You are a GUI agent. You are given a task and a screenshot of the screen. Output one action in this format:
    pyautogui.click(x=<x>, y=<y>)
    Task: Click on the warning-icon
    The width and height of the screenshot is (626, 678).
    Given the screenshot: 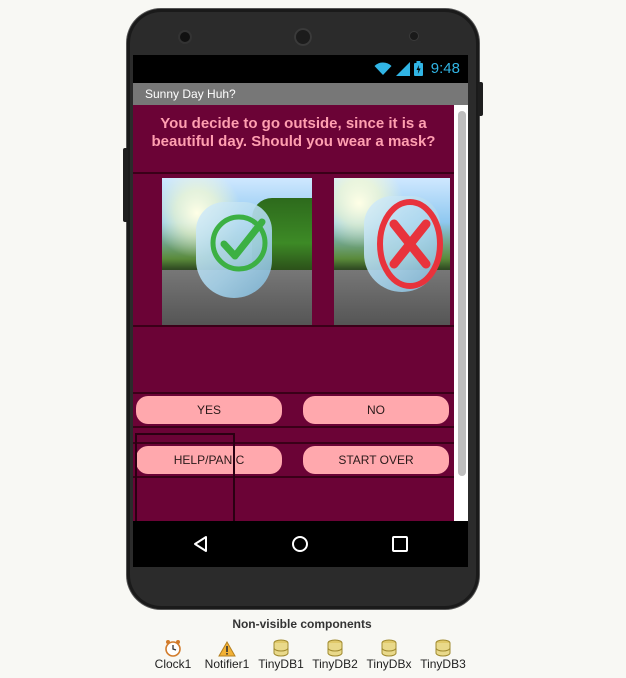 What is the action you would take?
    pyautogui.click(x=227, y=649)
    